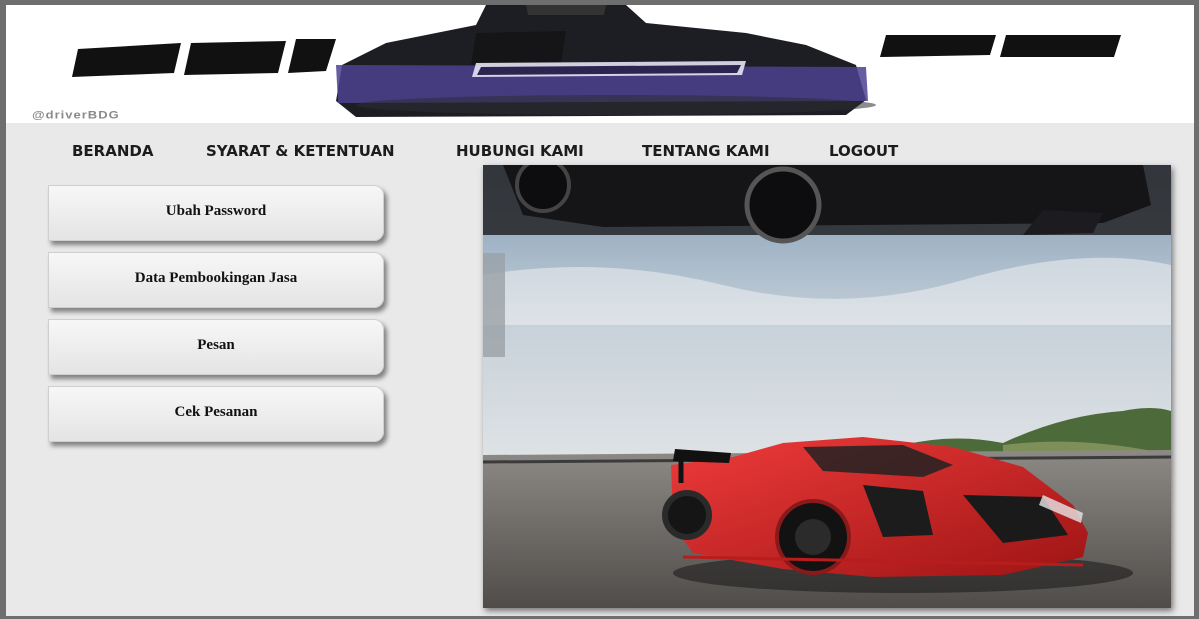 The height and width of the screenshot is (619, 1199). Describe the element at coordinates (112, 151) in the screenshot. I see `nav-beranda: BERANDA` at that location.